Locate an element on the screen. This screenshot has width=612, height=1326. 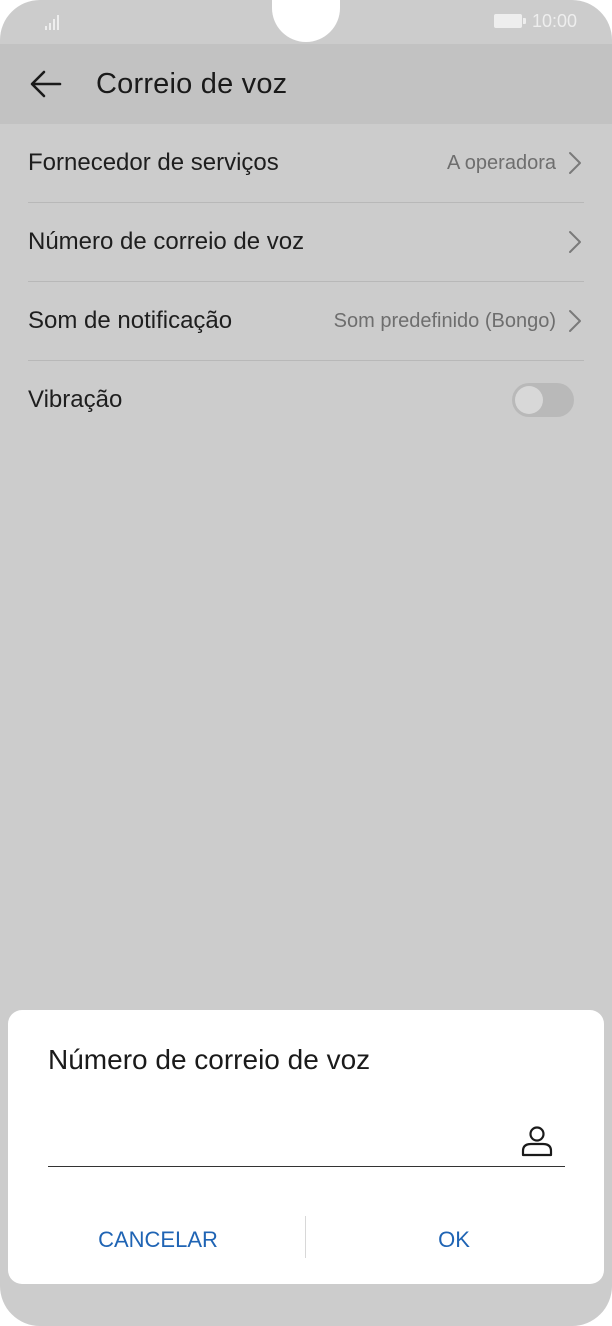
settings-item-voicemail-number: Número de correio de voz is located at coordinates (306, 242).